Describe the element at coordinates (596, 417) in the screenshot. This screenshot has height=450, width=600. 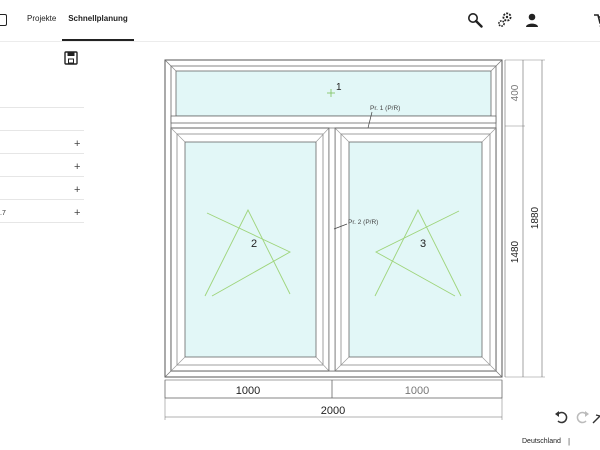
I see `close-icon` at that location.